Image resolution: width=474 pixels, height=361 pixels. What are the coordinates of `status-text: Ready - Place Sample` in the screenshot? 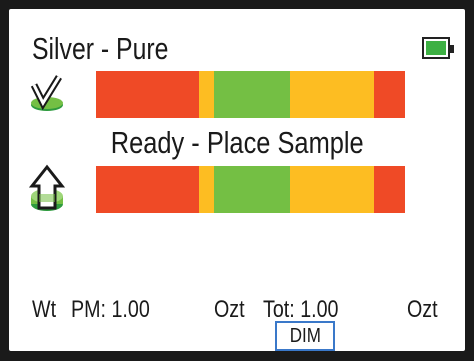 It's located at (237, 142).